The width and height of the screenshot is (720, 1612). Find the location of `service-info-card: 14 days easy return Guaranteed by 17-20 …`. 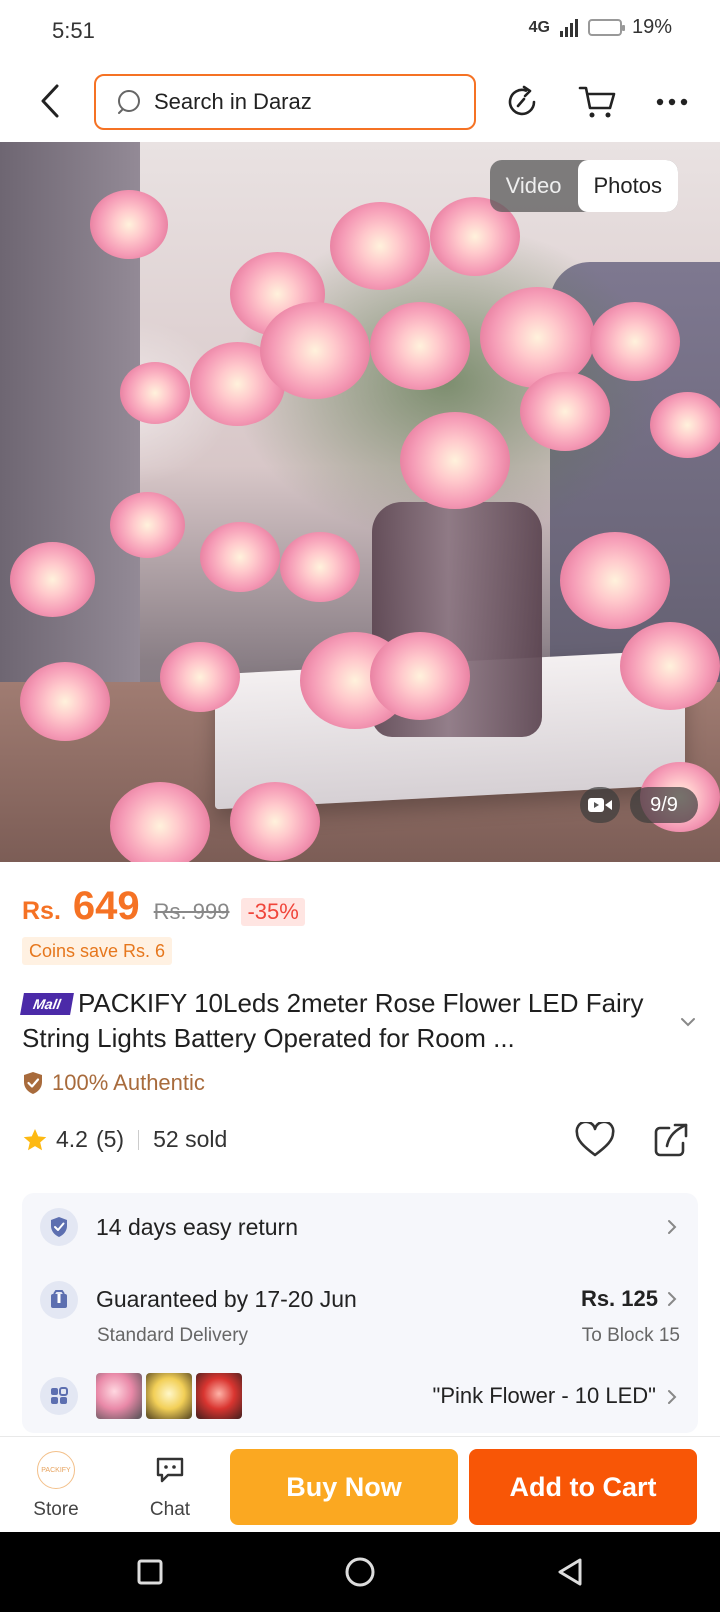

service-info-card: 14 days easy return Guaranteed by 17-20 … is located at coordinates (360, 1313).